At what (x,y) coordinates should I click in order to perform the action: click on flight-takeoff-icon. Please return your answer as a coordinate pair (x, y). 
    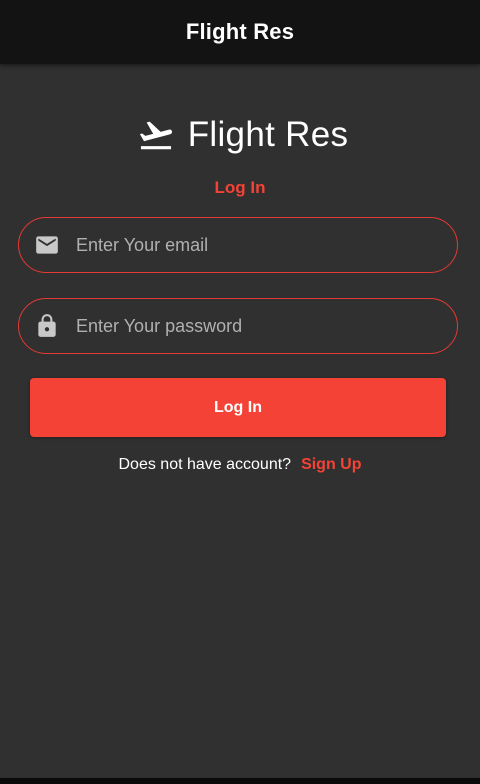
    Looking at the image, I should click on (155, 135).